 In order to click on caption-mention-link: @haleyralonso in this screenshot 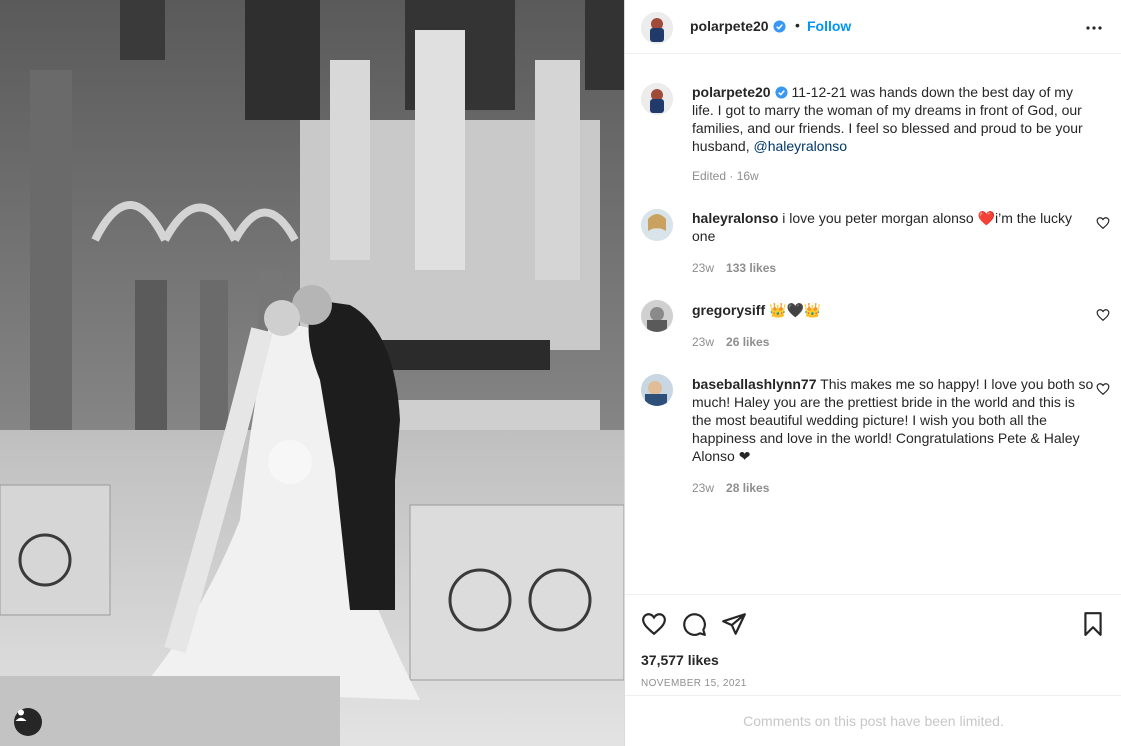, I will do `click(801, 146)`.